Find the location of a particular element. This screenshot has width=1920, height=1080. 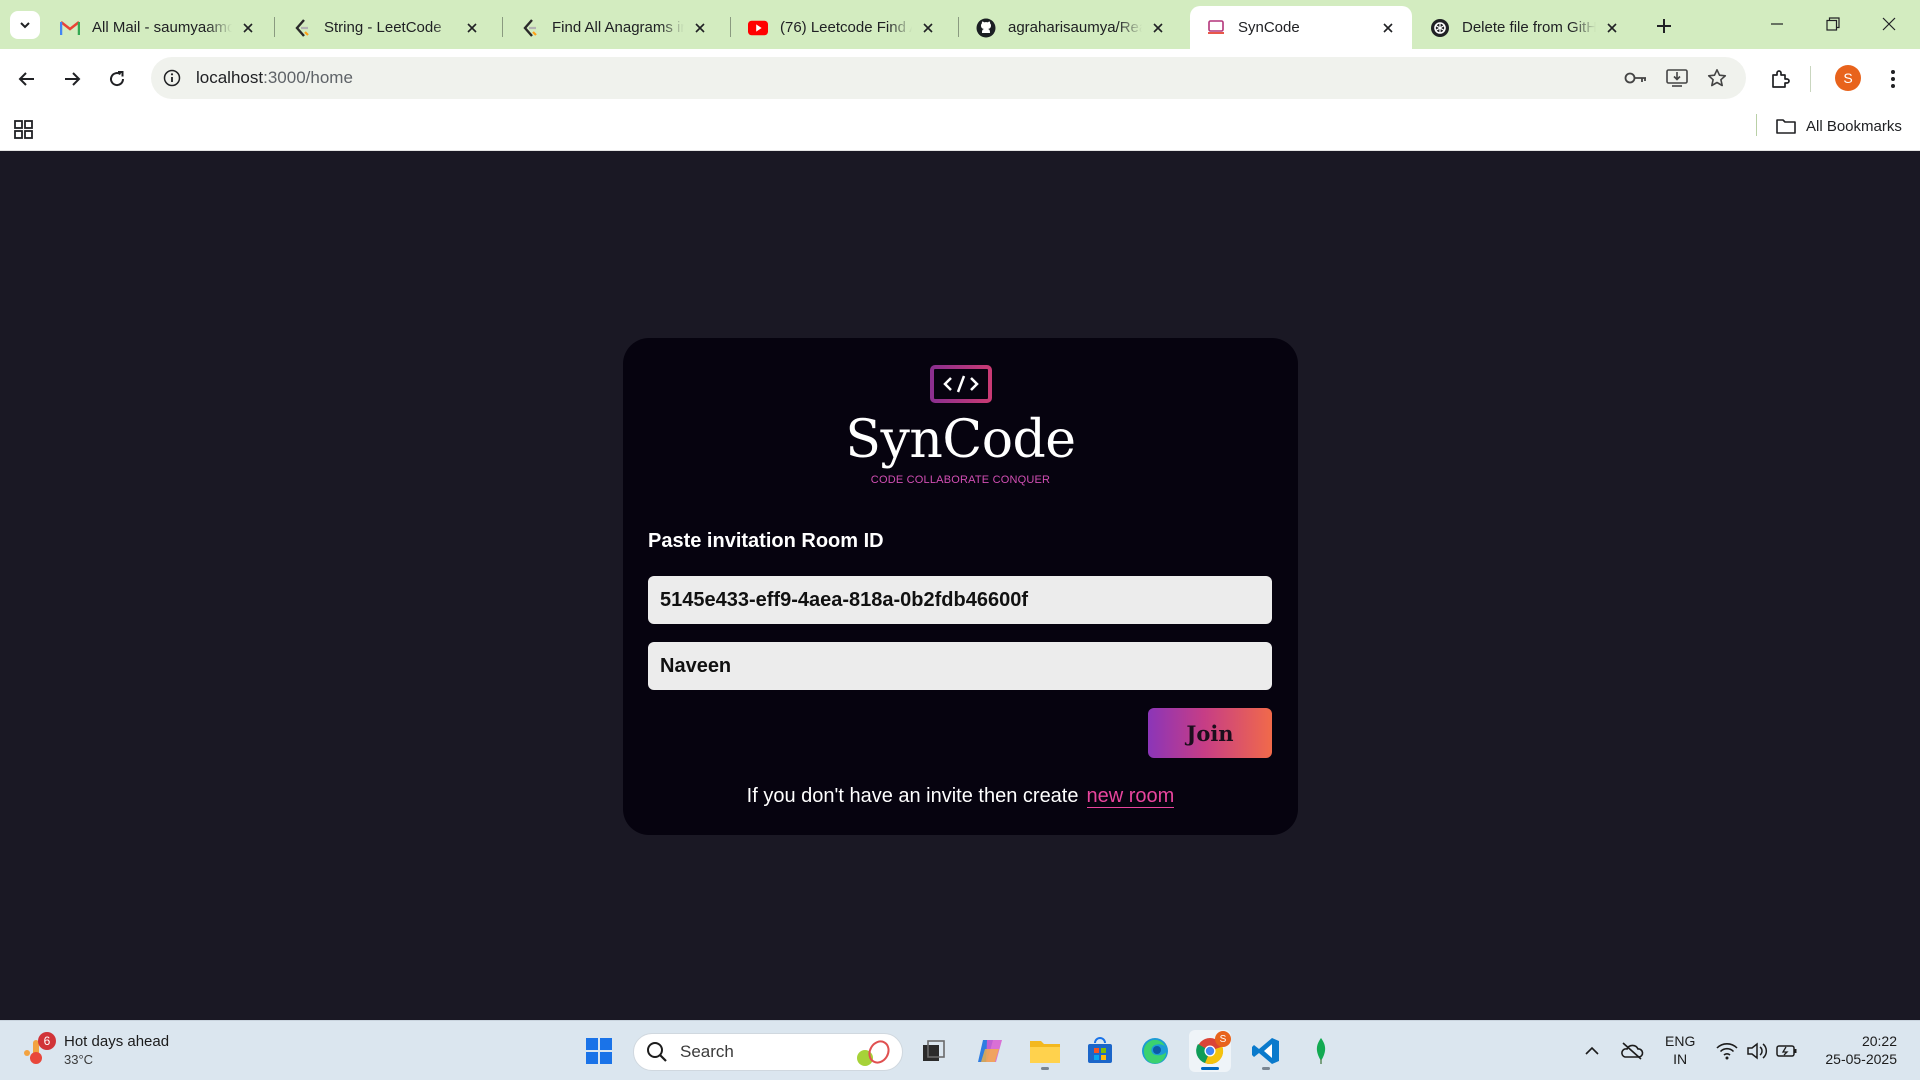

reload-icon is located at coordinates (117, 79).